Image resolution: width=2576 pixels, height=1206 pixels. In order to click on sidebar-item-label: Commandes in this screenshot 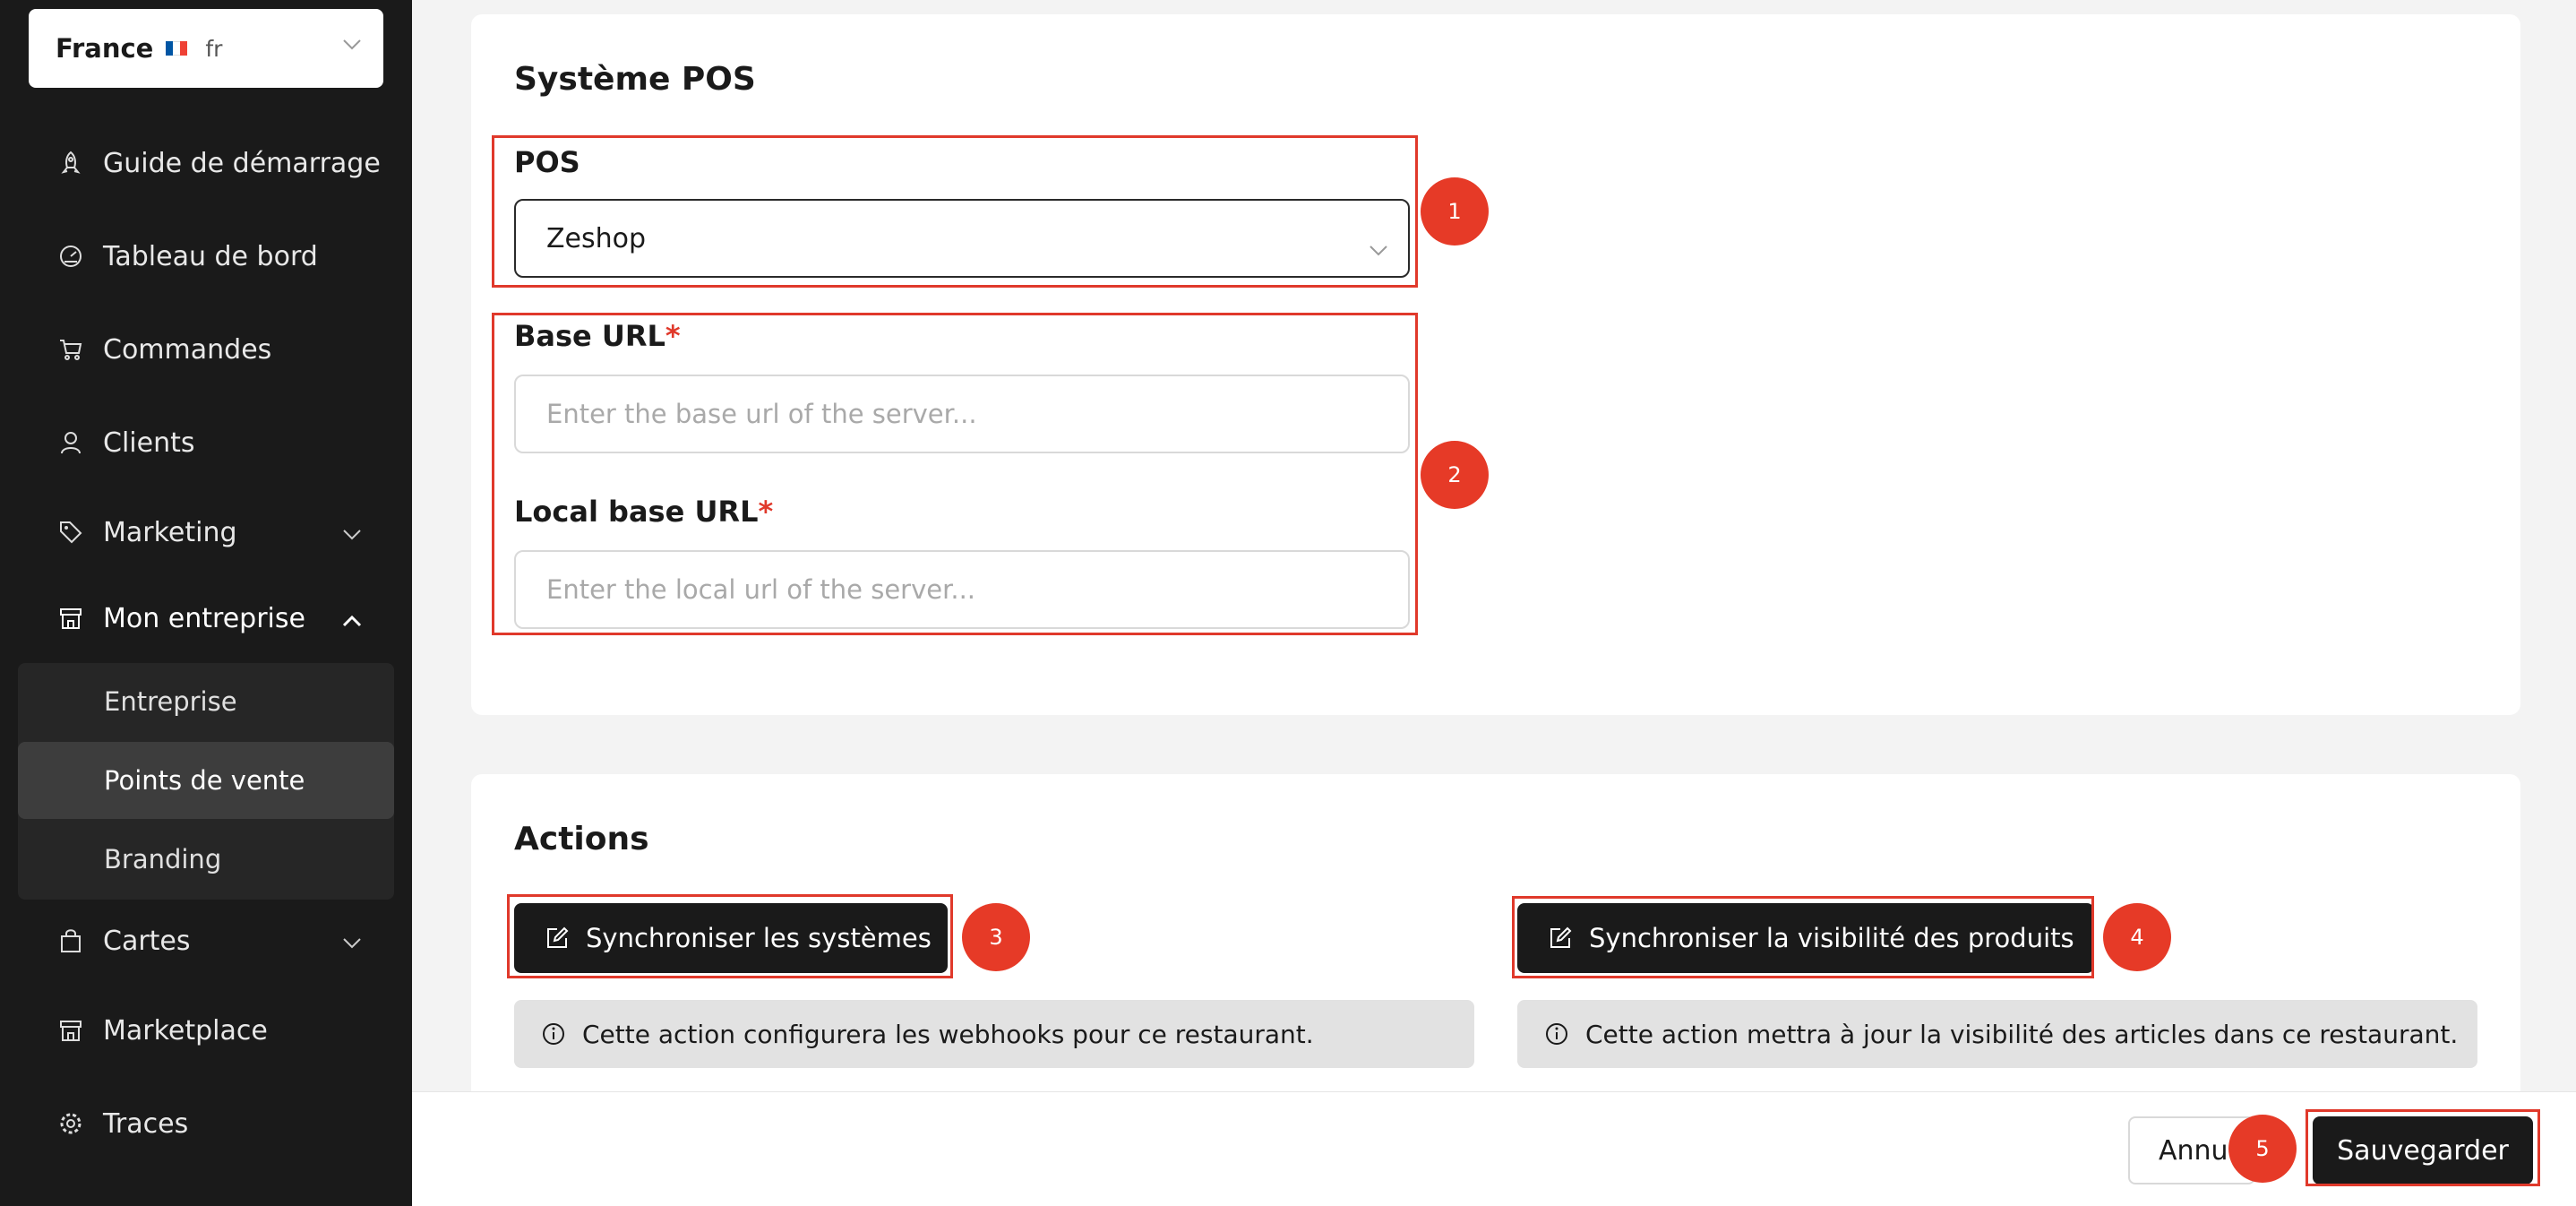, I will do `click(187, 349)`.